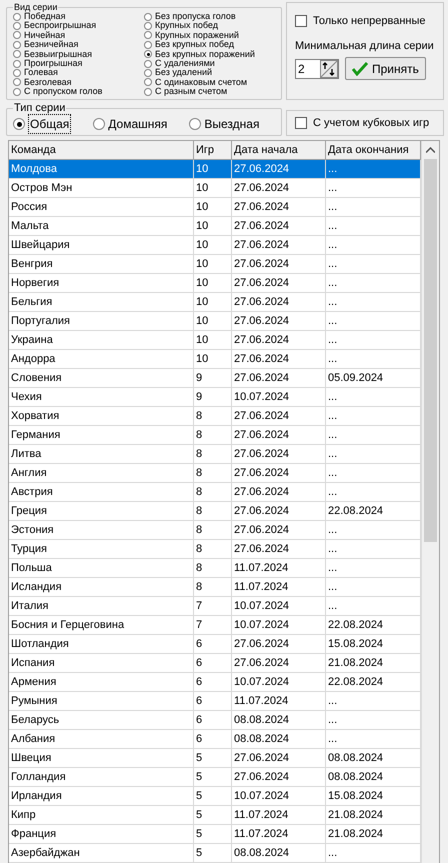 The height and width of the screenshot is (863, 448). I want to click on table-cell: Турция, so click(101, 549).